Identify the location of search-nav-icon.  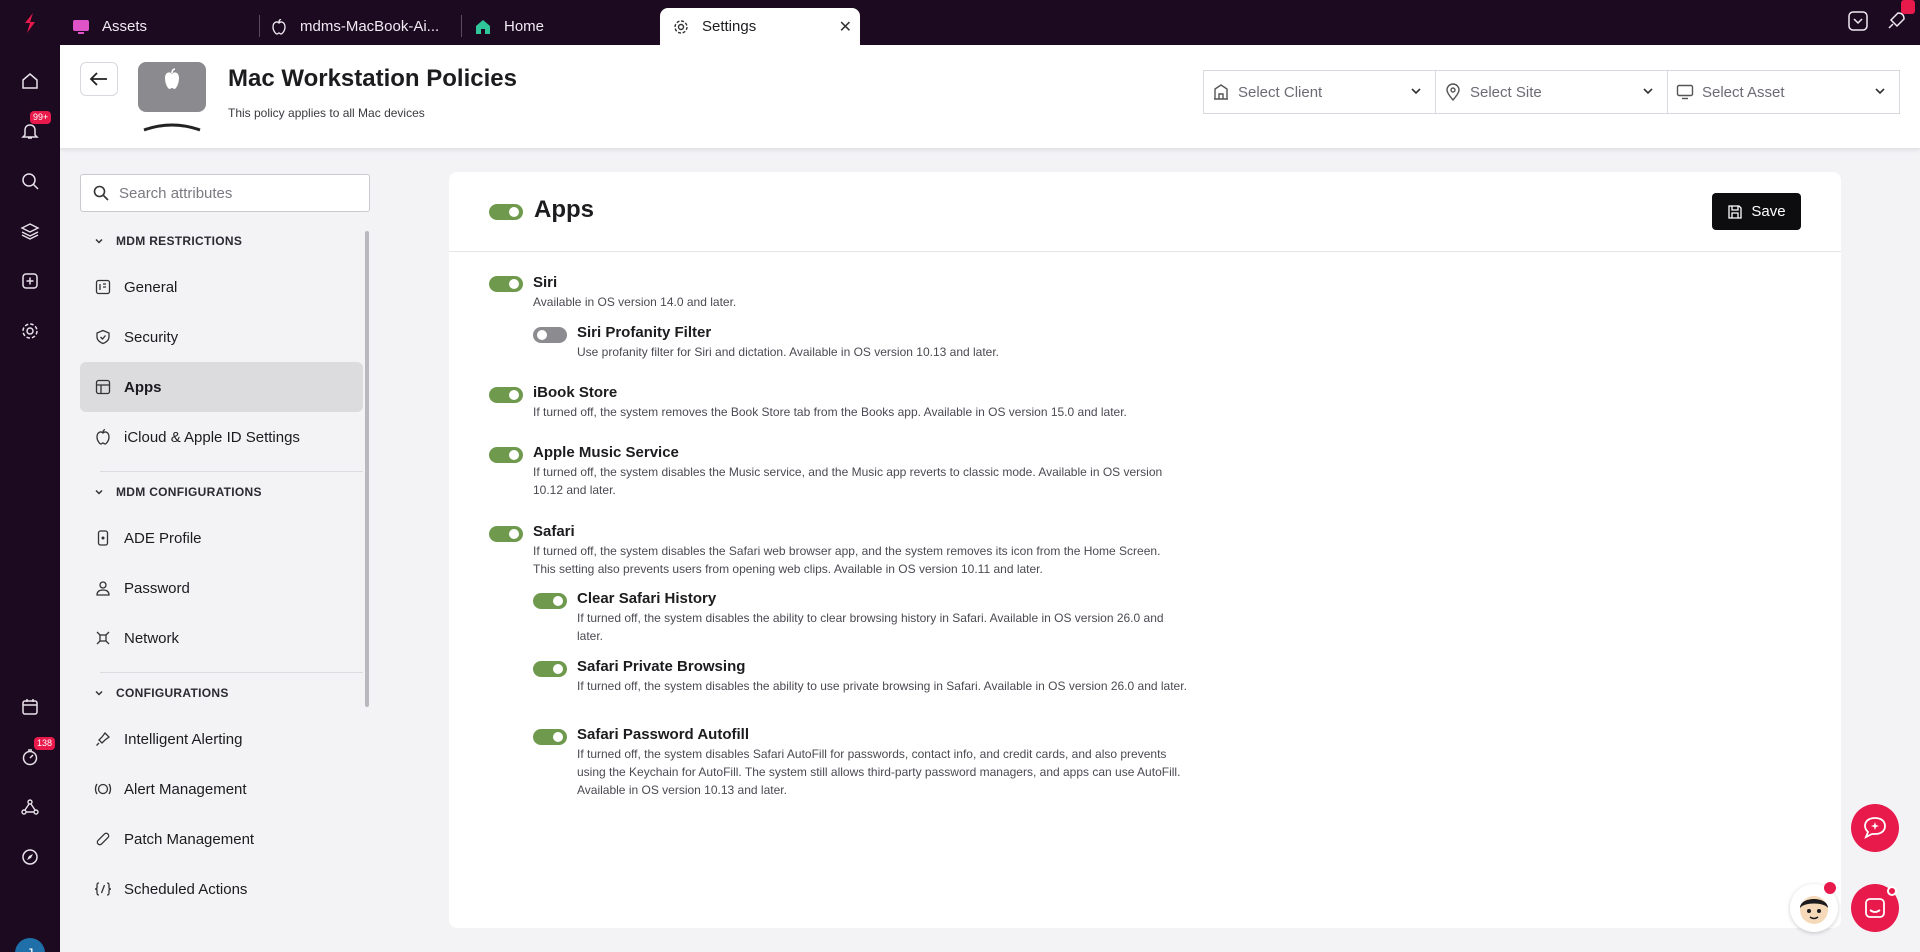
(30, 181).